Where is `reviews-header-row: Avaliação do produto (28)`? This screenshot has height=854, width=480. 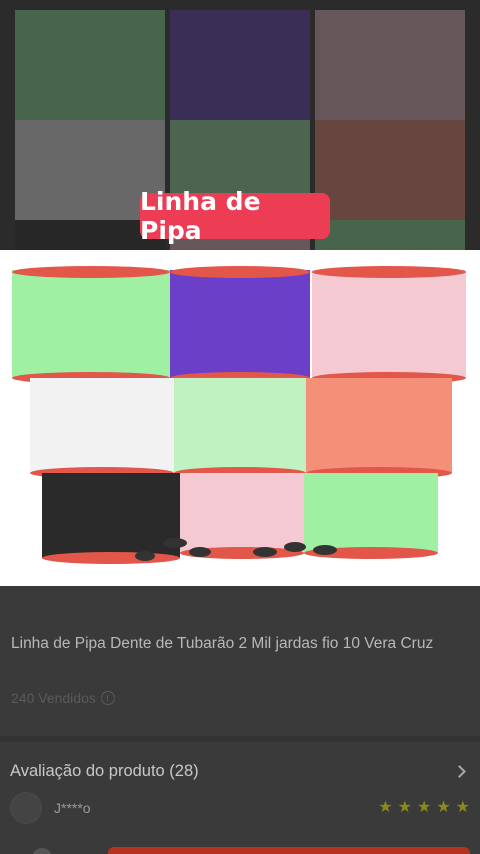
reviews-header-row: Avaliação do produto (28) is located at coordinates (240, 771).